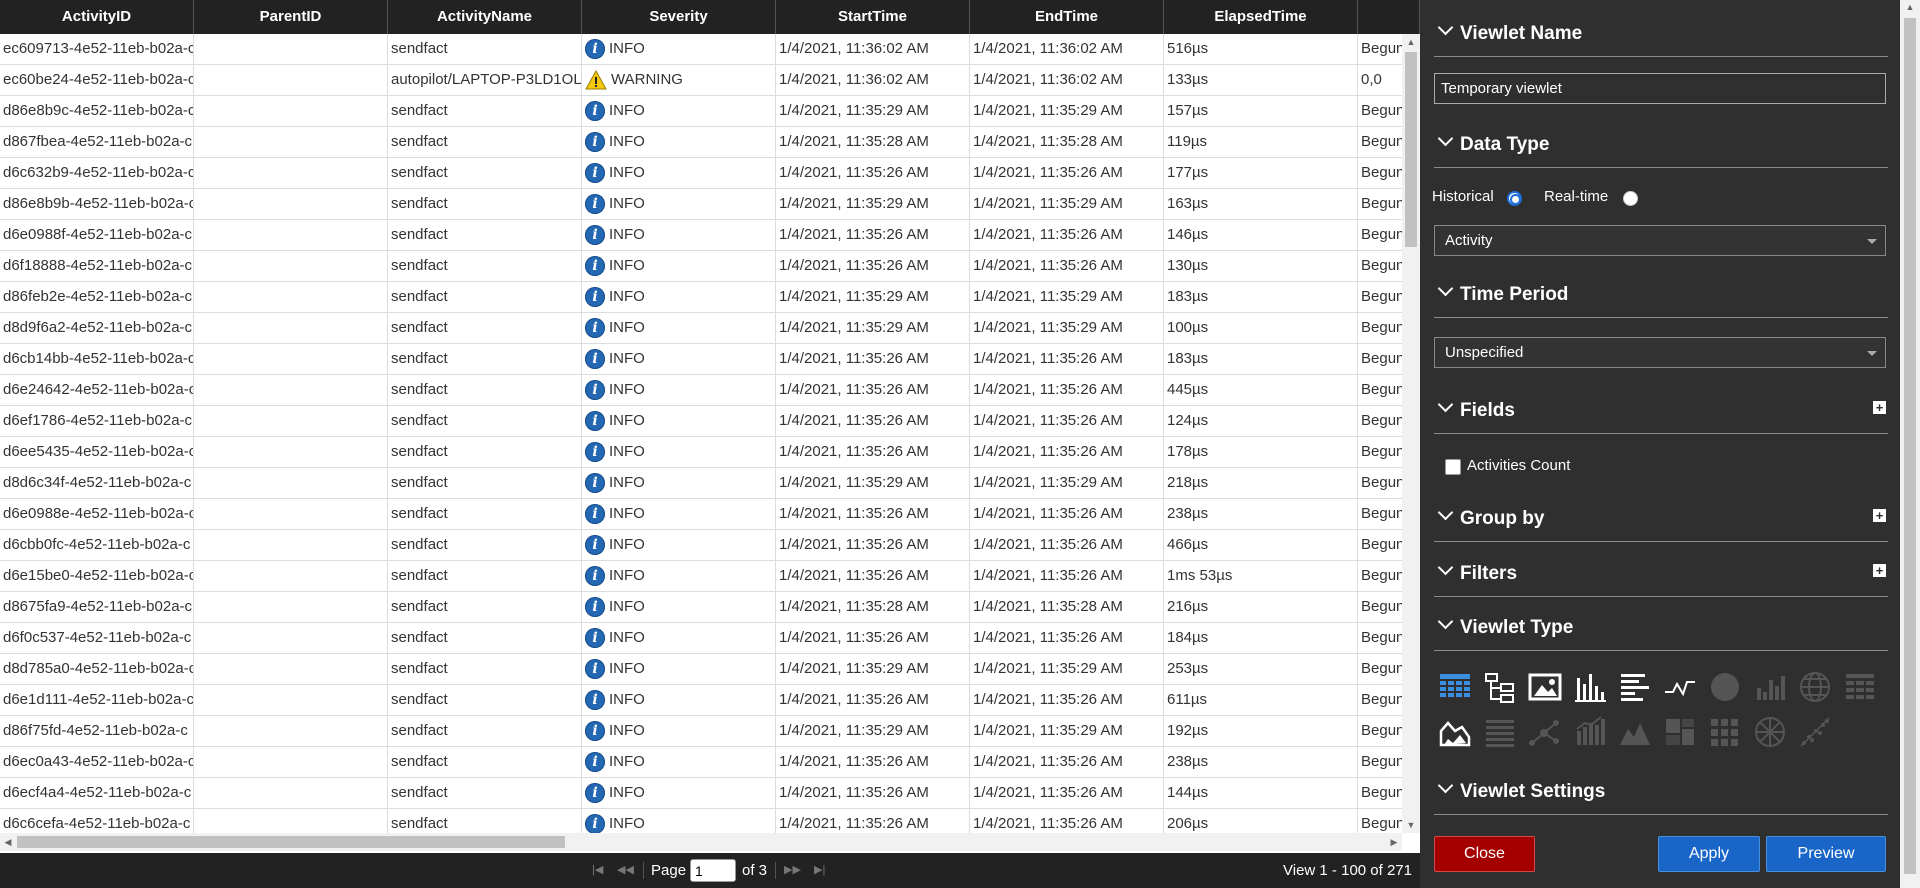 This screenshot has width=1920, height=888. What do you see at coordinates (1815, 687) in the screenshot?
I see `globe-icon` at bounding box center [1815, 687].